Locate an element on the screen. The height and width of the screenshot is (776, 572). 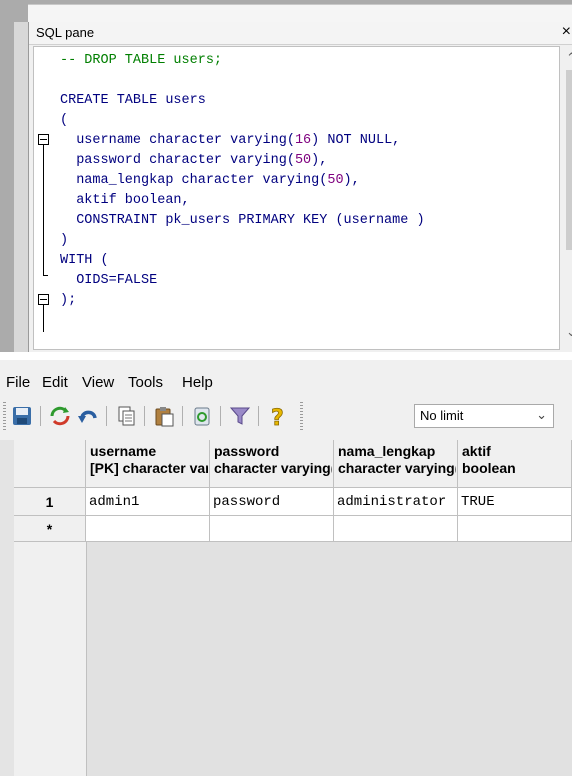
new-row-header: * is located at coordinates (50, 529).